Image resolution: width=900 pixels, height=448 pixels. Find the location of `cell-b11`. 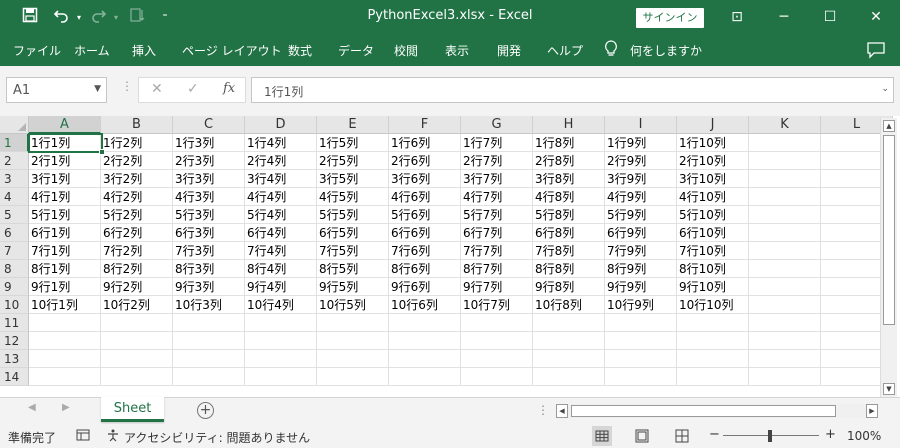

cell-b11 is located at coordinates (137, 323).